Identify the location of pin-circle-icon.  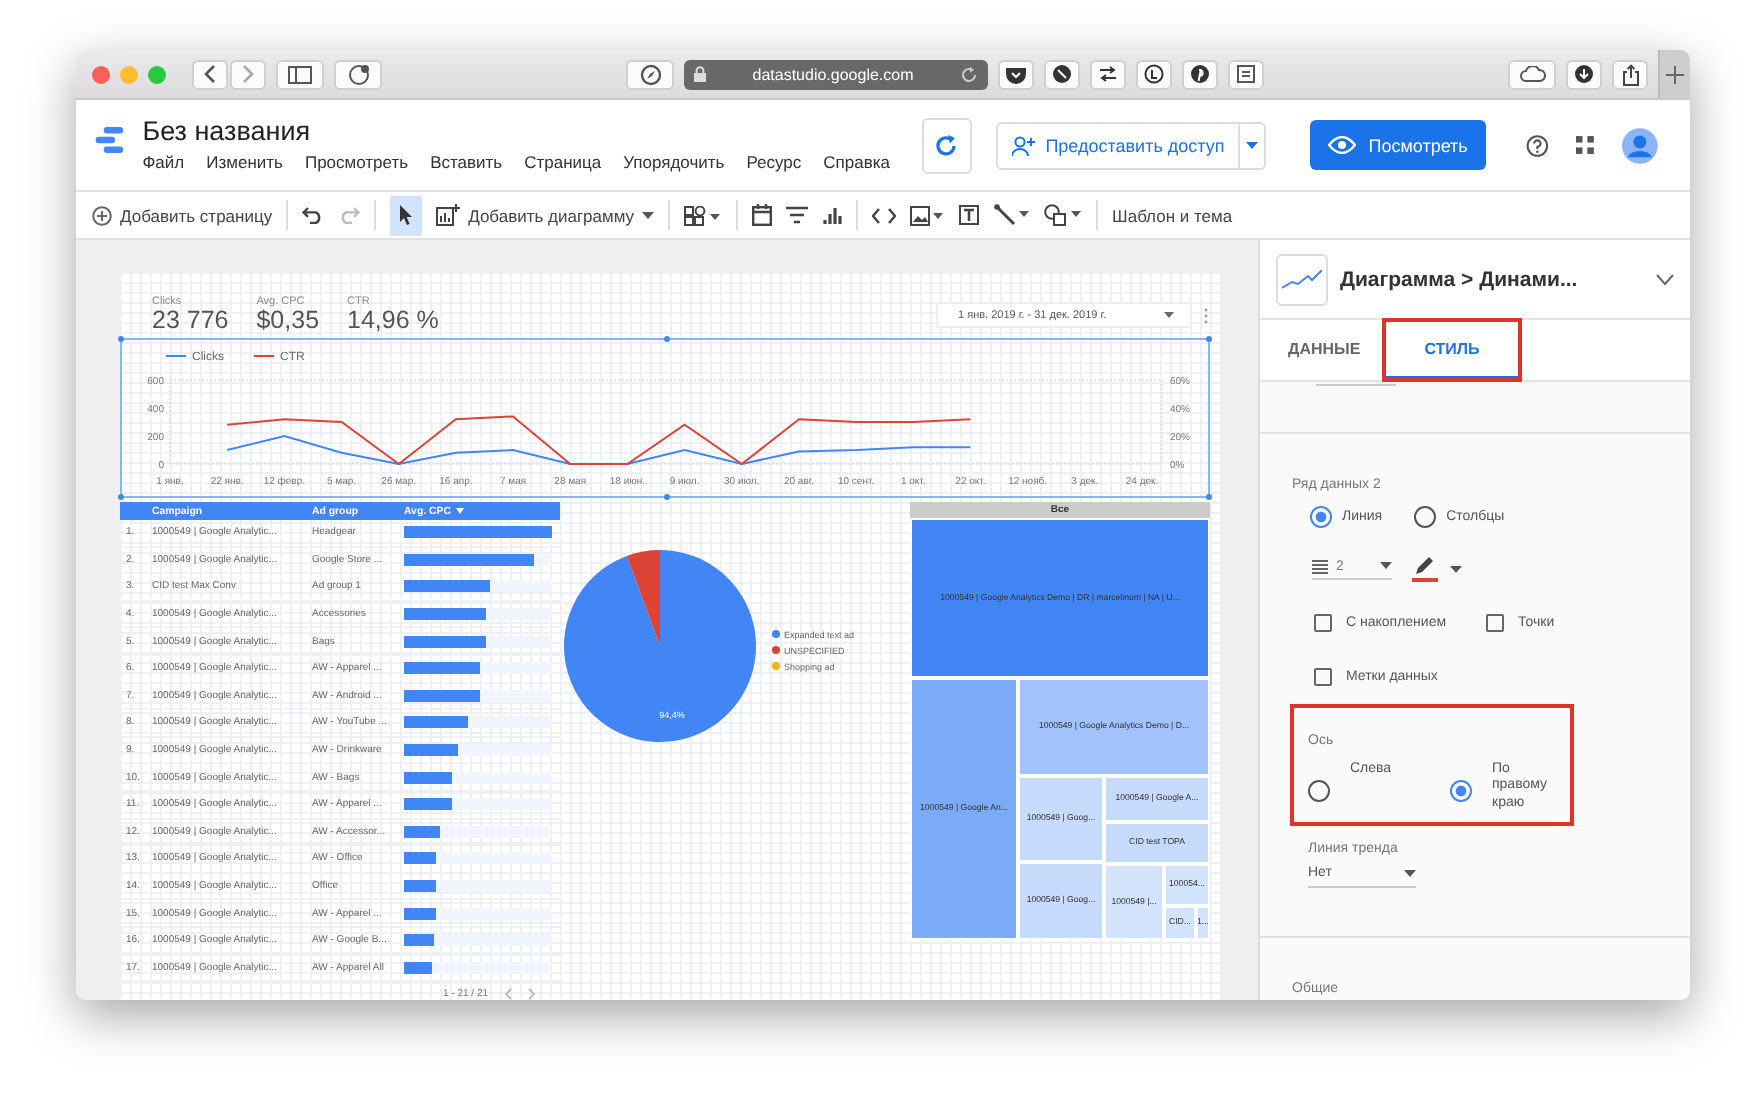
(1200, 74).